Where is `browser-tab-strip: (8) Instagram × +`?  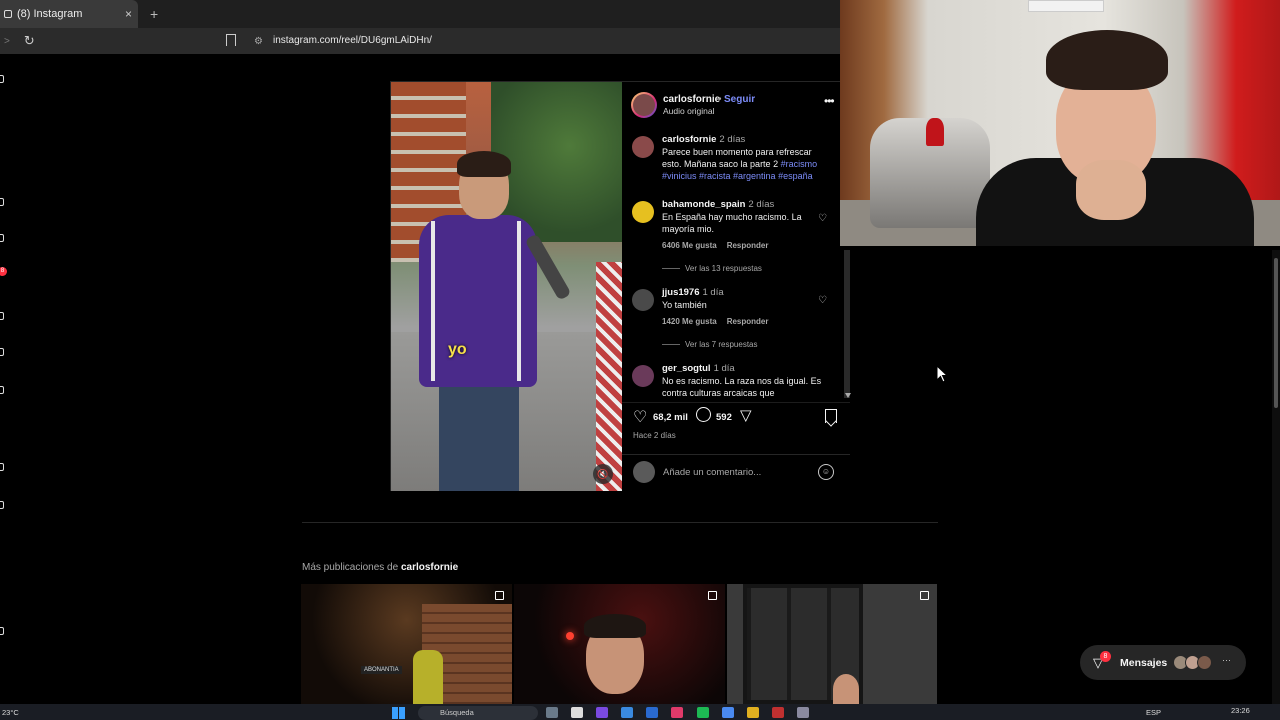 browser-tab-strip: (8) Instagram × + is located at coordinates (420, 14).